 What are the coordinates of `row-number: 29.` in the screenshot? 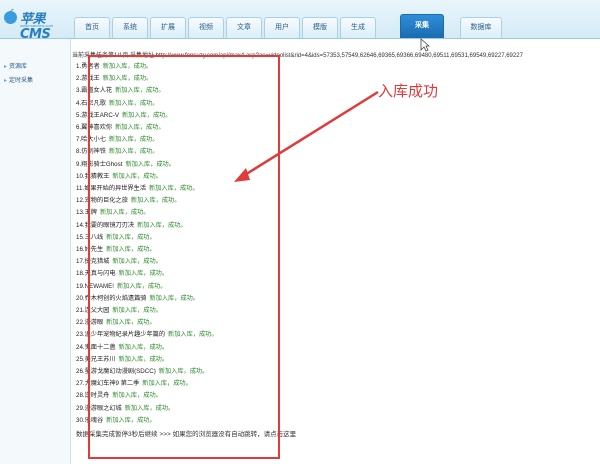 It's located at (80, 408).